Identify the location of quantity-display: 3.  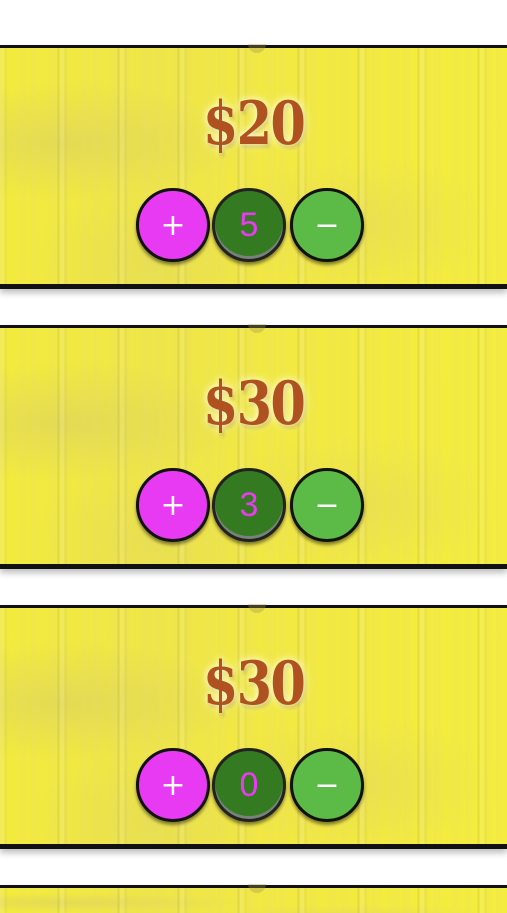
(249, 505).